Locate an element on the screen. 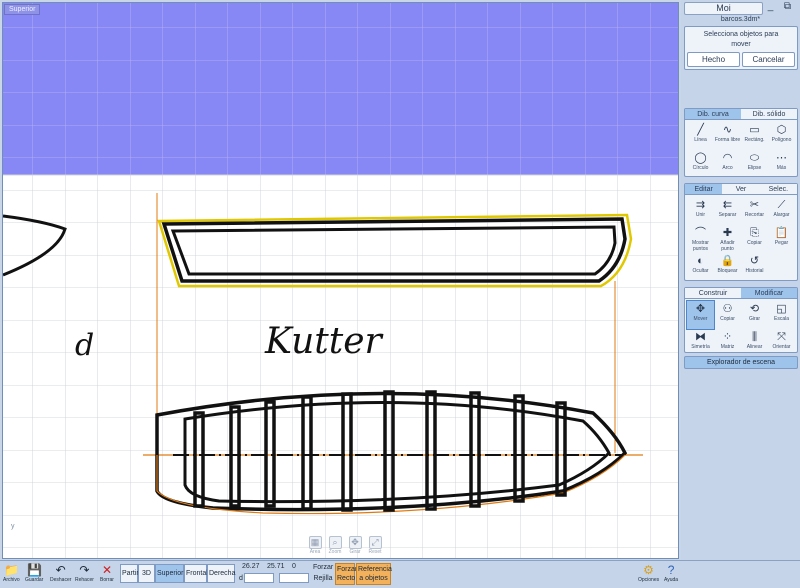 This screenshot has width=800, height=588. show-points-tool: ⌒ Mostrar puntos is located at coordinates (700, 239).